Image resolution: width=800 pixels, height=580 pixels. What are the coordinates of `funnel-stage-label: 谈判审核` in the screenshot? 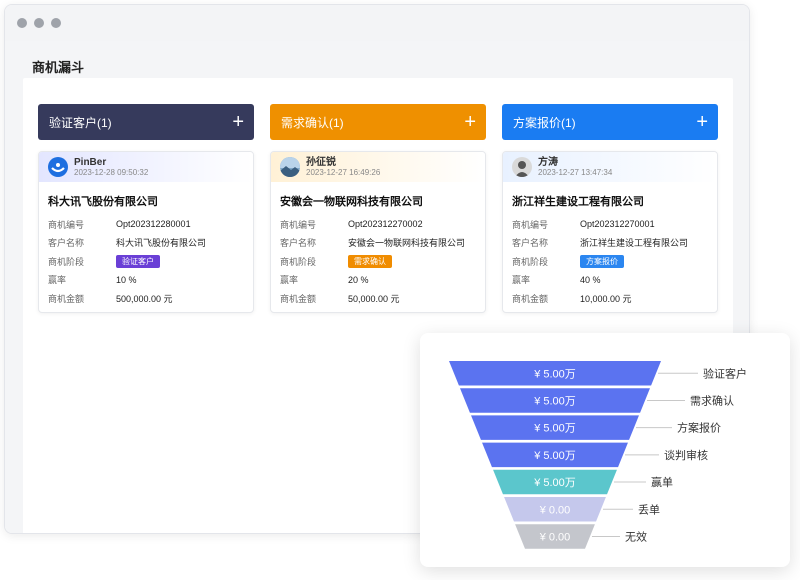 It's located at (686, 455).